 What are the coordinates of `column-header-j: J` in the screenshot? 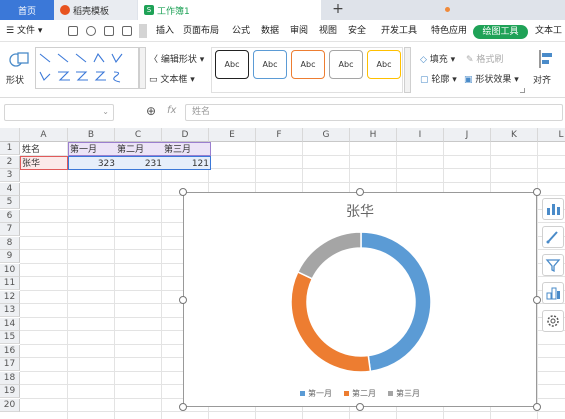 It's located at (467, 135).